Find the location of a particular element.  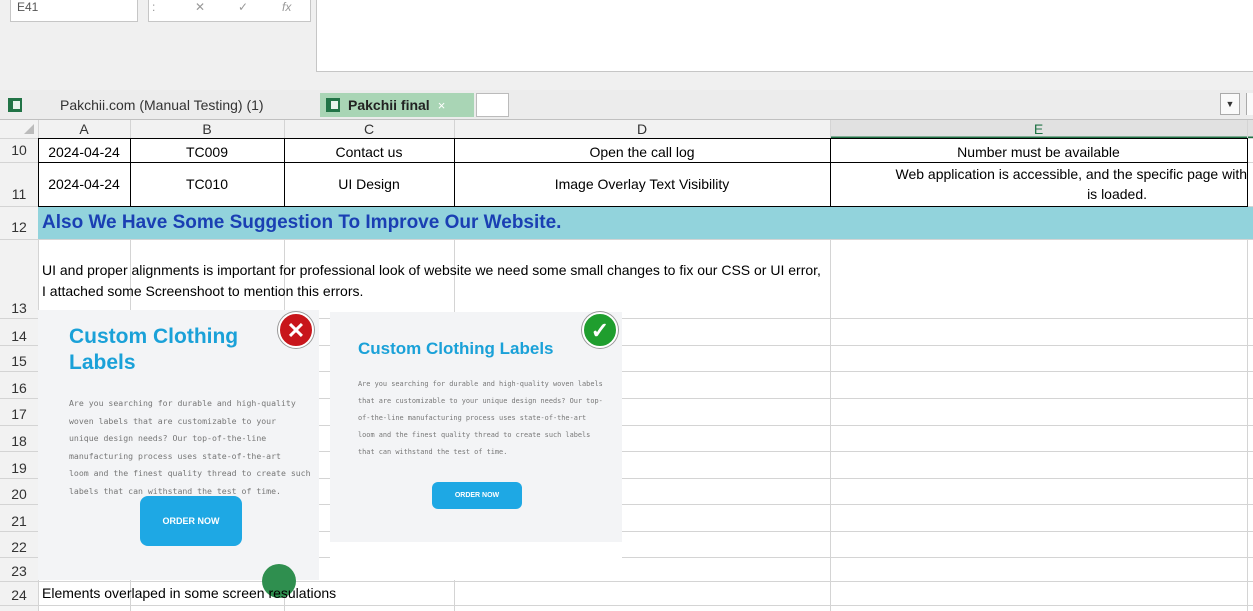

row-header: 14 is located at coordinates (19, 336).